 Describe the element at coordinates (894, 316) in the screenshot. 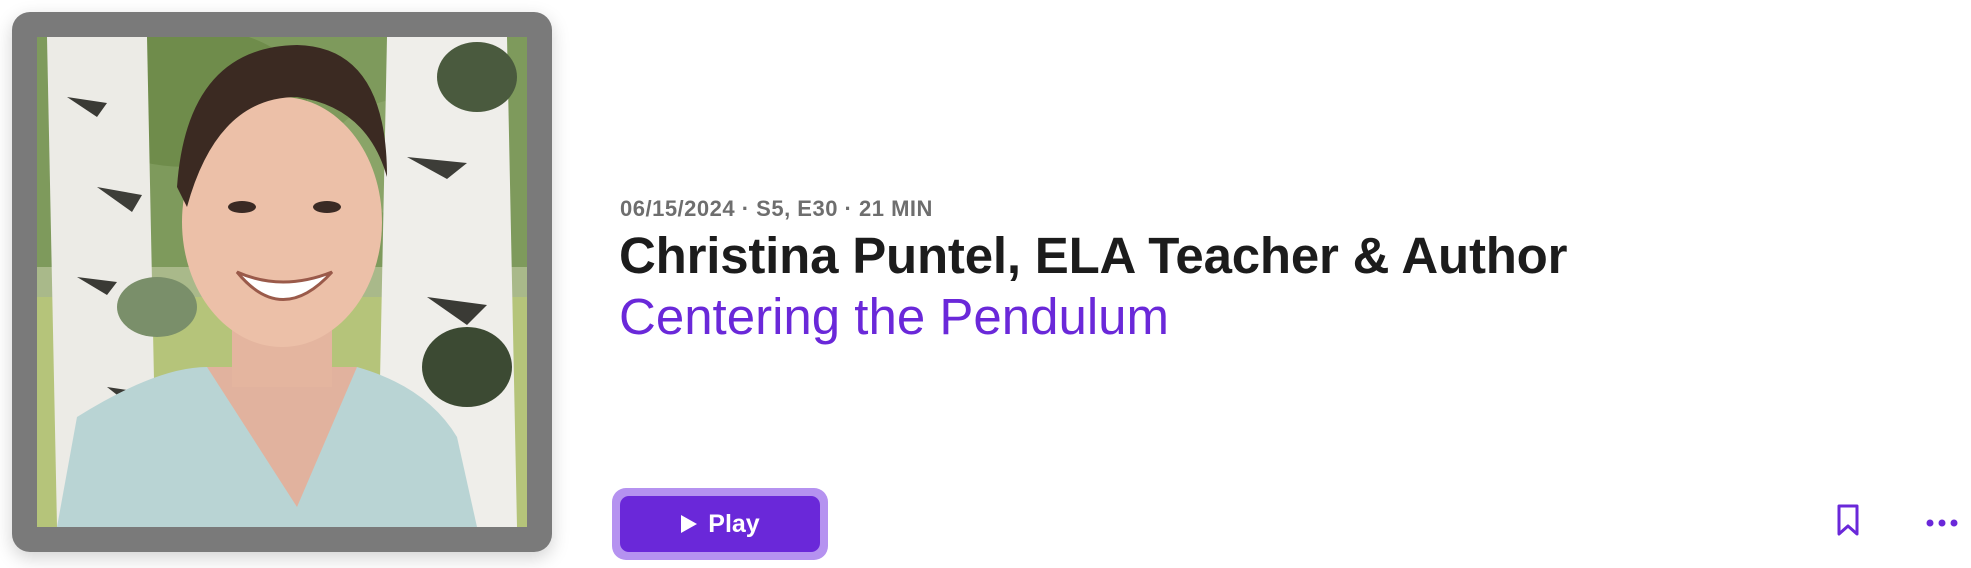

I see `show-name-link: Centering the Pendulum` at that location.